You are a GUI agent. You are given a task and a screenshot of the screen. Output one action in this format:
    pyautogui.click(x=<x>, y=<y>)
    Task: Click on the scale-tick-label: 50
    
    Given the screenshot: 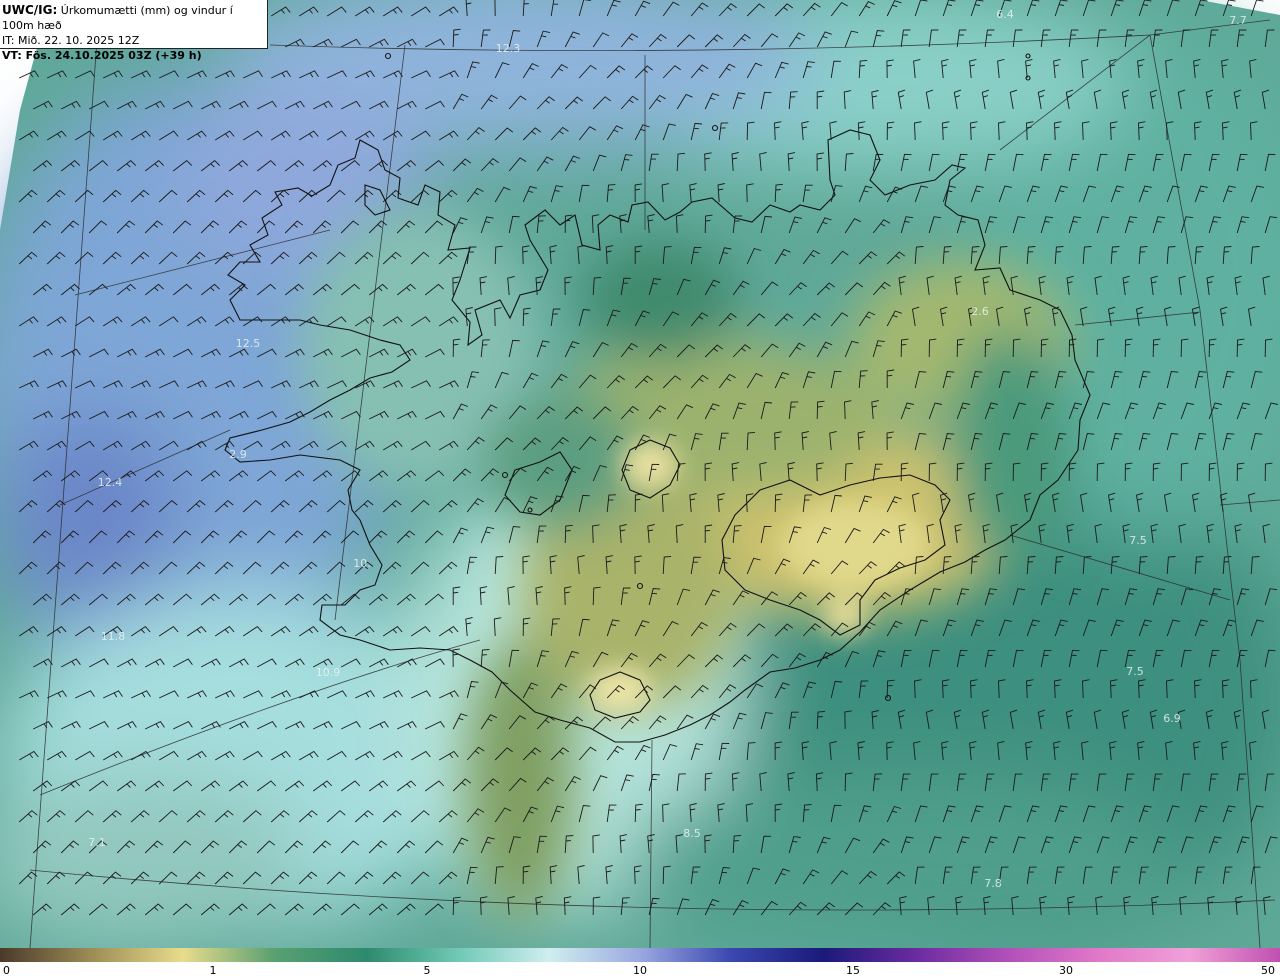 What is the action you would take?
    pyautogui.click(x=1268, y=970)
    